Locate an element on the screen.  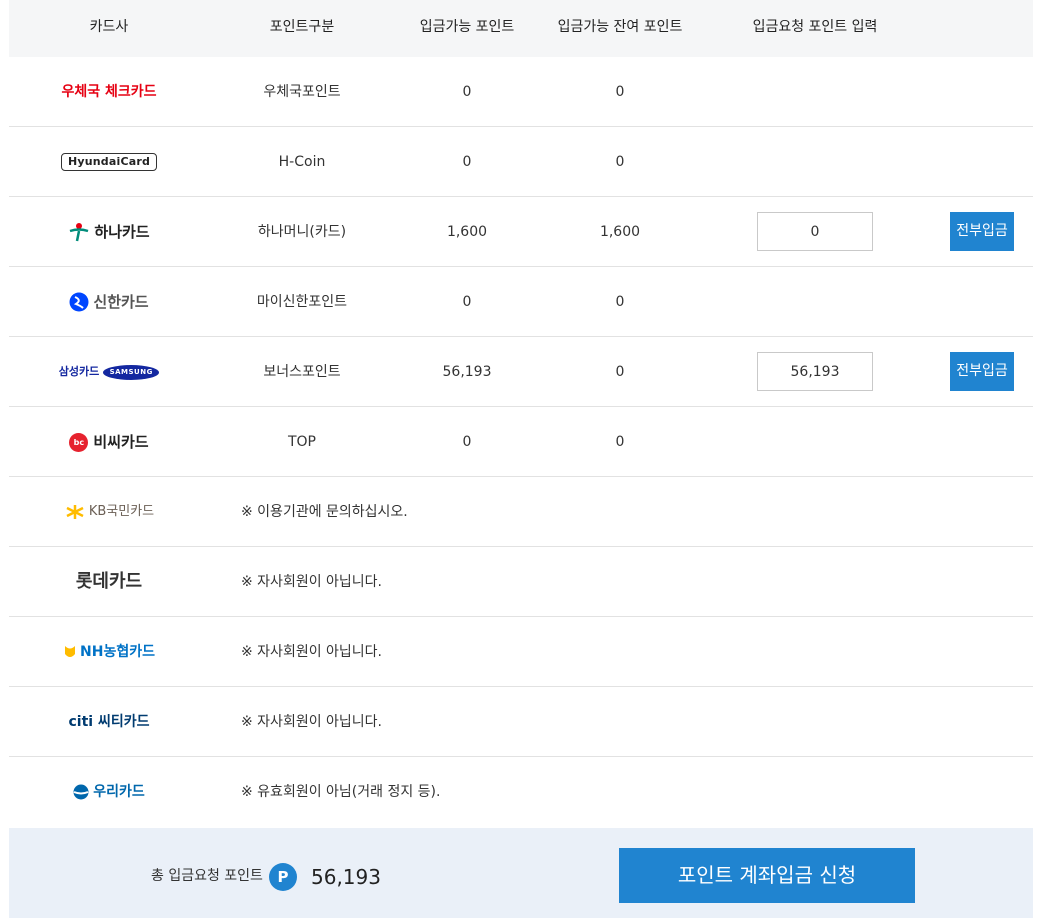
row-note: ※ 이용기관에 문의하십시오. is located at coordinates (324, 512).